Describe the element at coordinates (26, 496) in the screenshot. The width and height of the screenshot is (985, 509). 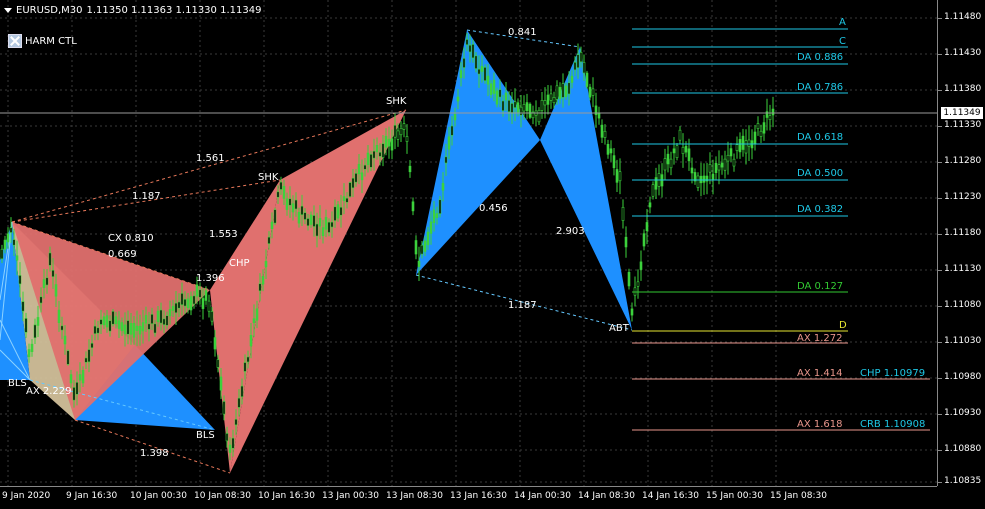
I see `time-tick: 9 Jan 2020` at that location.